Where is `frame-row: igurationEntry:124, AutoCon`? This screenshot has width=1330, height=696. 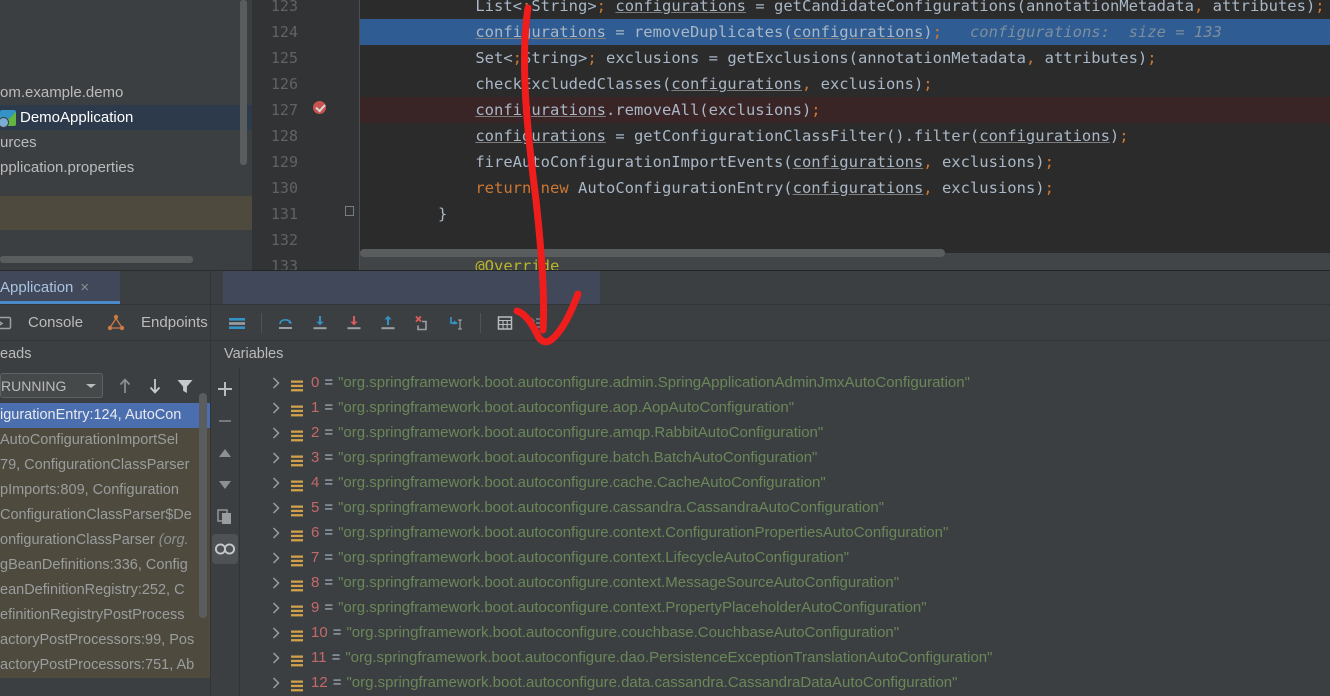 frame-row: igurationEntry:124, AutoCon is located at coordinates (105, 415).